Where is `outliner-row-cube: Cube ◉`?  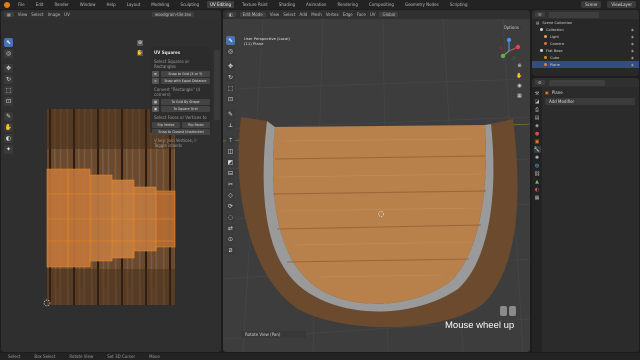 outliner-row-cube: Cube ◉ is located at coordinates (585, 57).